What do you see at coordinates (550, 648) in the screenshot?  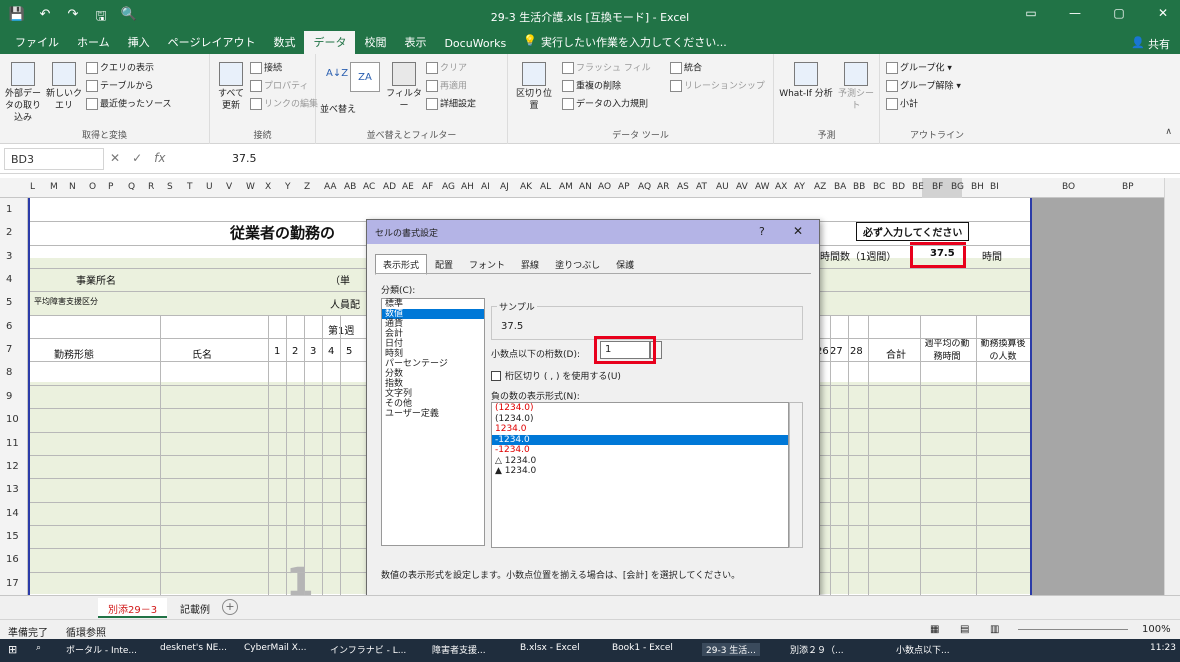 I see `taskbar-app-item: B.xlsx - Excel` at bounding box center [550, 648].